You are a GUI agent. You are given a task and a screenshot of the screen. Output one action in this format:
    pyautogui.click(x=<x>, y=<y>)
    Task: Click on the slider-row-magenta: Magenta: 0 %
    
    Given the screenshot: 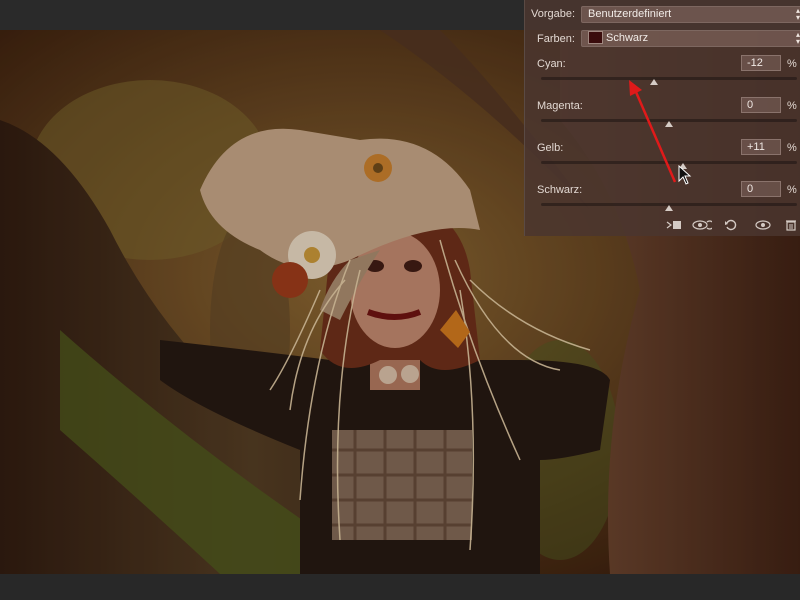 What is the action you would take?
    pyautogui.click(x=662, y=118)
    